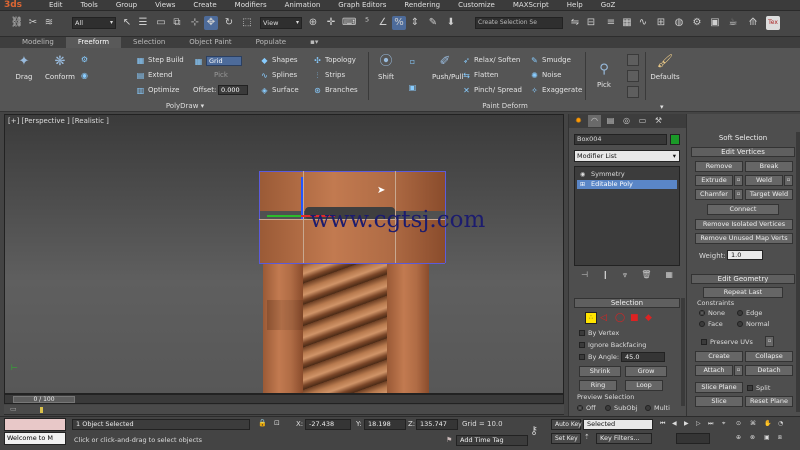  I want to click on defaults-button: 🖌 Defaults, so click(665, 67).